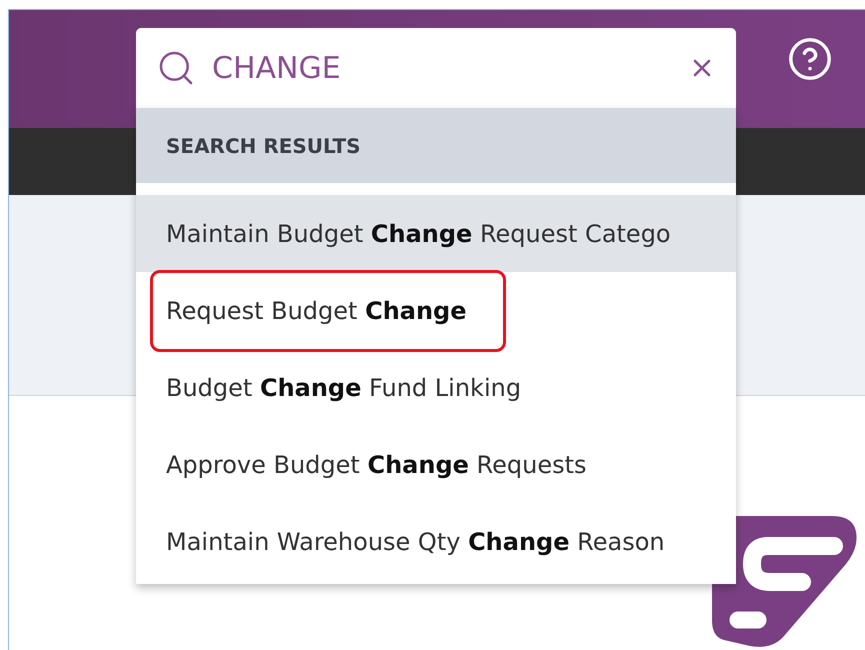  Describe the element at coordinates (376, 464) in the screenshot. I see `result-label: Approve Budget Change Requests` at that location.